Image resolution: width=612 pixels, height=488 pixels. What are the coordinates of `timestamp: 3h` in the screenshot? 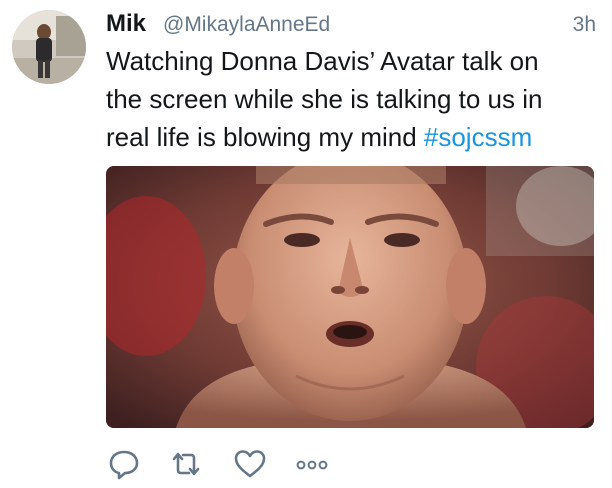 It's located at (584, 25).